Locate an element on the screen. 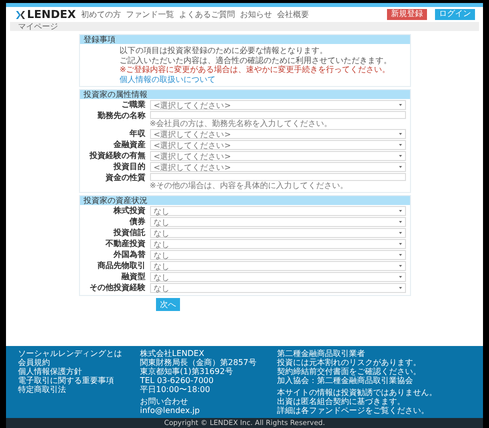  footer-link: 電子取引に関する重要事項 is located at coordinates (73, 380).